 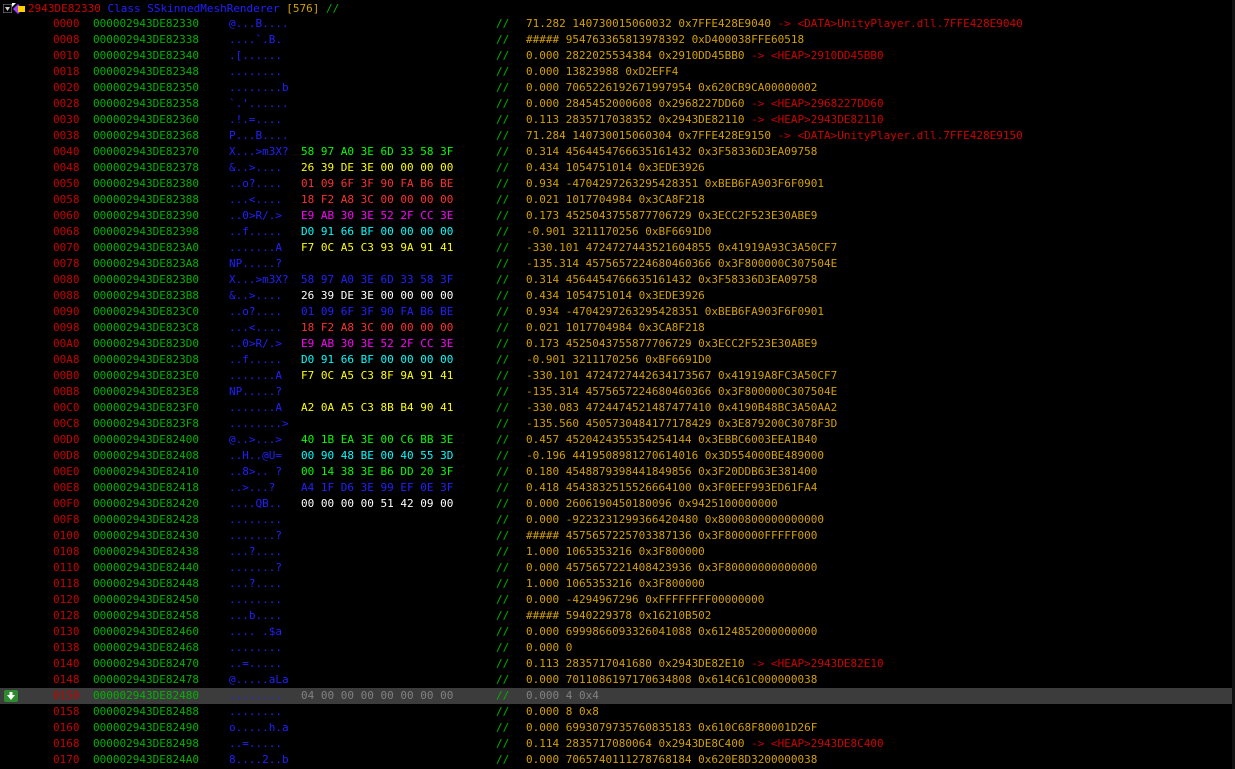 What do you see at coordinates (66, 87) in the screenshot?
I see `row-offset: 0020` at bounding box center [66, 87].